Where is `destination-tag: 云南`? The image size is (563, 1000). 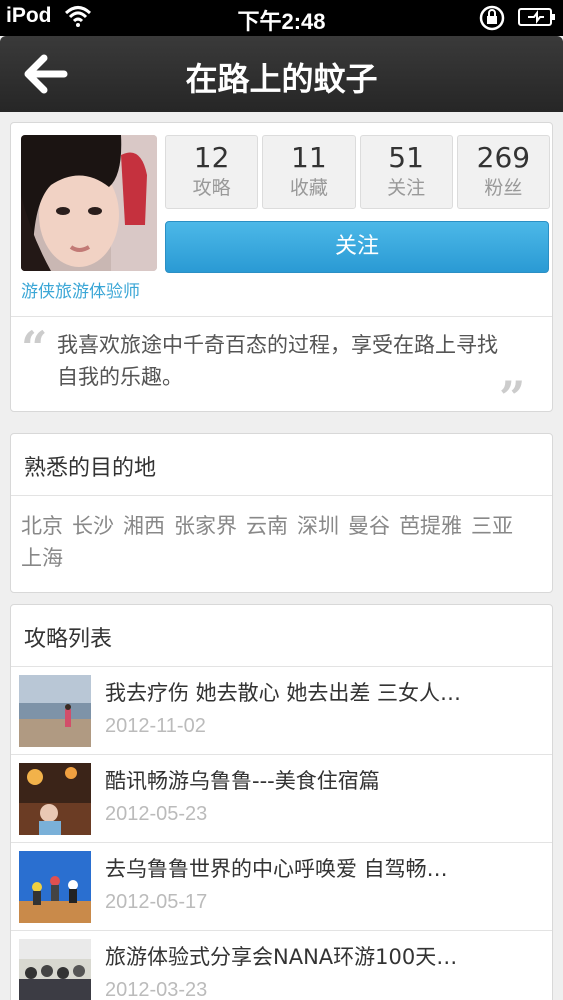 destination-tag: 云南 is located at coordinates (267, 526).